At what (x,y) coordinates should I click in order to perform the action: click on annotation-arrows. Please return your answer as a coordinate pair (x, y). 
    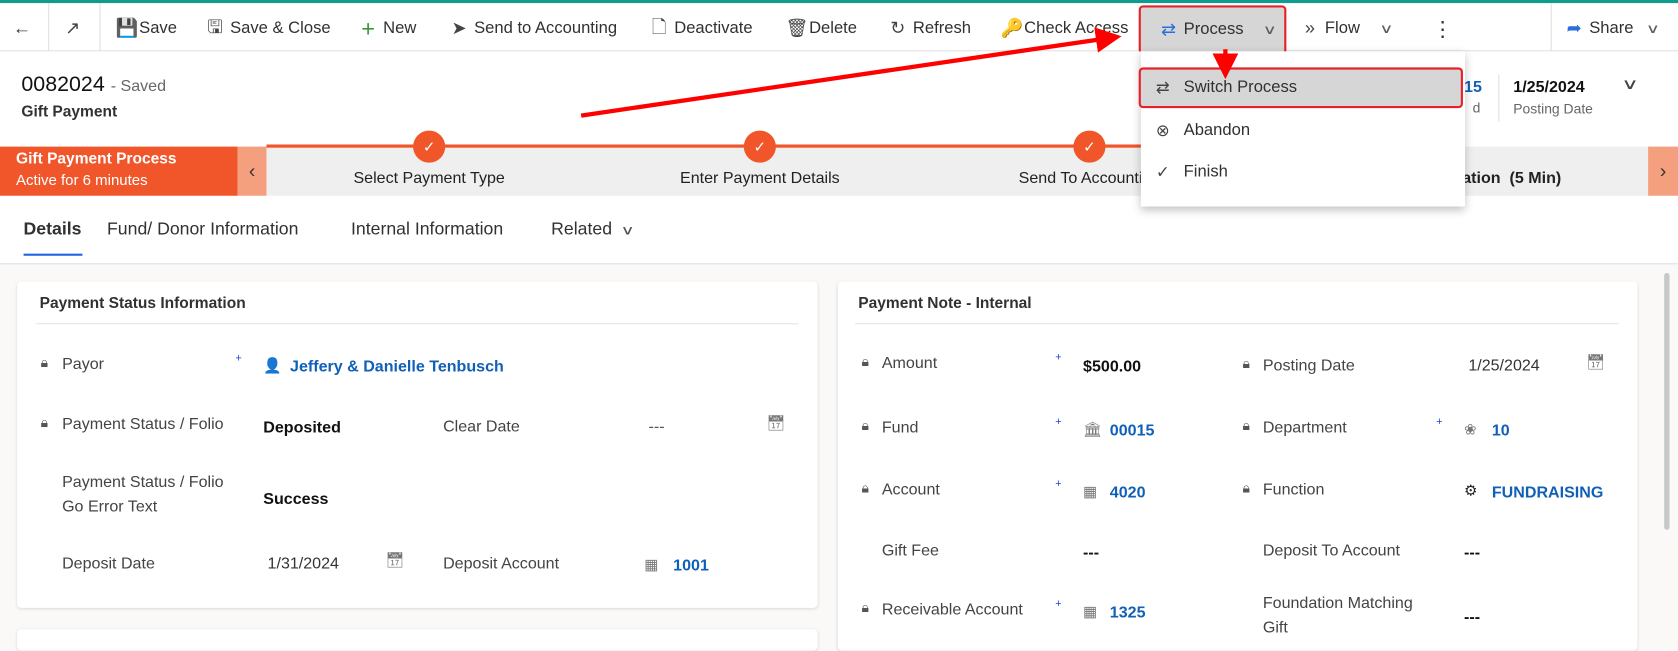
    Looking at the image, I should click on (909, 72).